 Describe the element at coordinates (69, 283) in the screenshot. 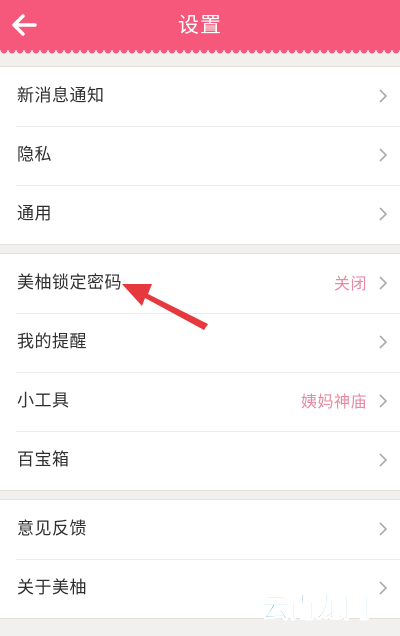

I see `row-label: 美柚锁定密码` at that location.